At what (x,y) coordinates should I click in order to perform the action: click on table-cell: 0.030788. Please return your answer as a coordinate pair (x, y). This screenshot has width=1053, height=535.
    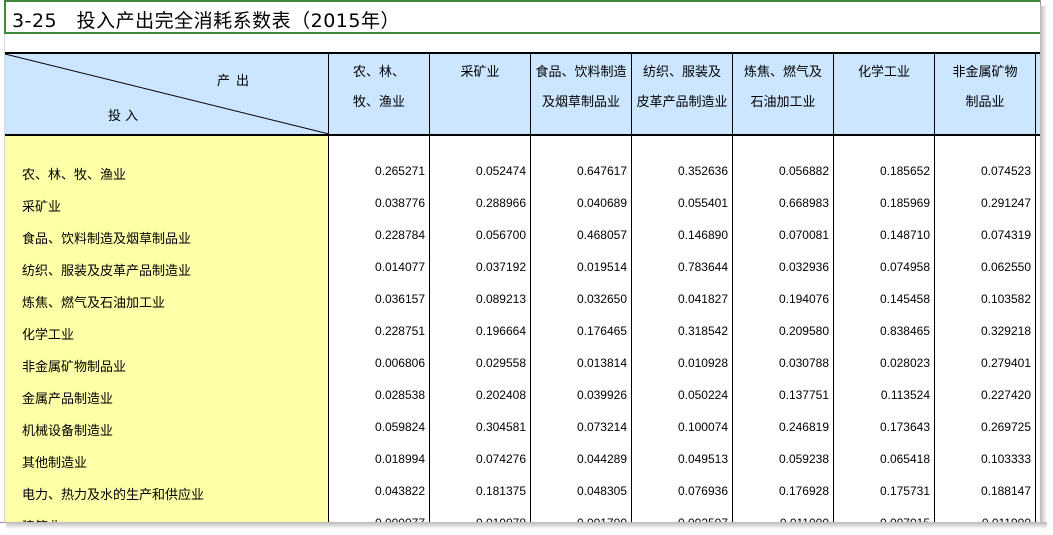
    Looking at the image, I should click on (781, 363).